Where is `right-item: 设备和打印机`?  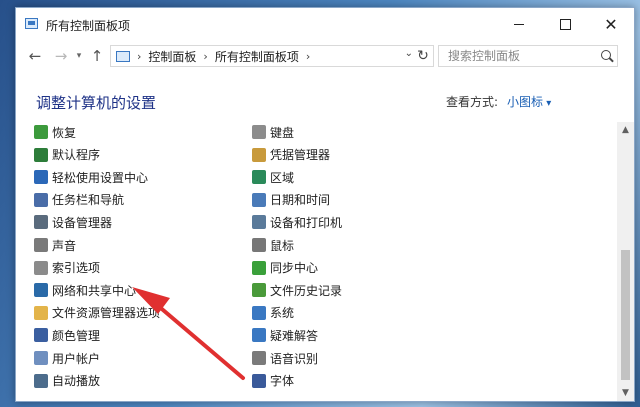 right-item: 设备和打印机 is located at coordinates (297, 222).